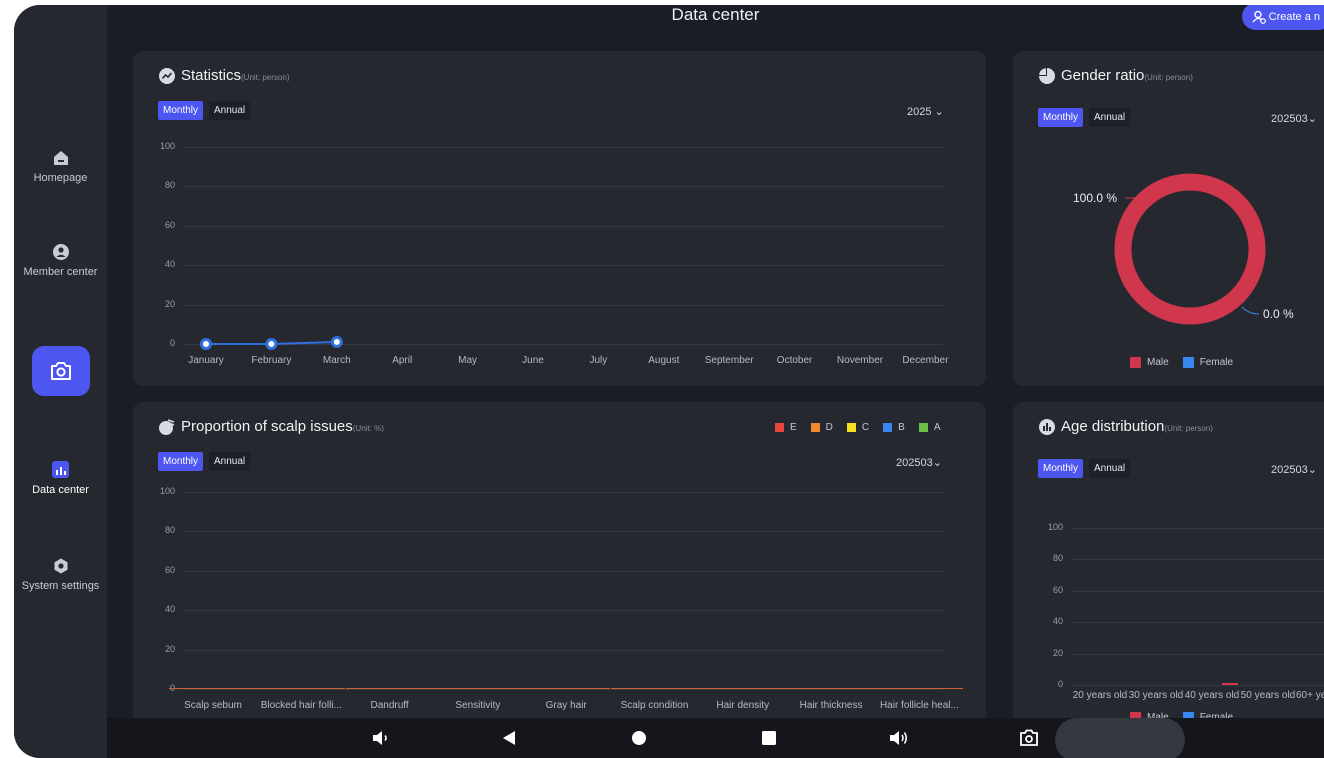  Describe the element at coordinates (213, 705) in the screenshot. I see `x-tick-label: Scalp sebum` at that location.